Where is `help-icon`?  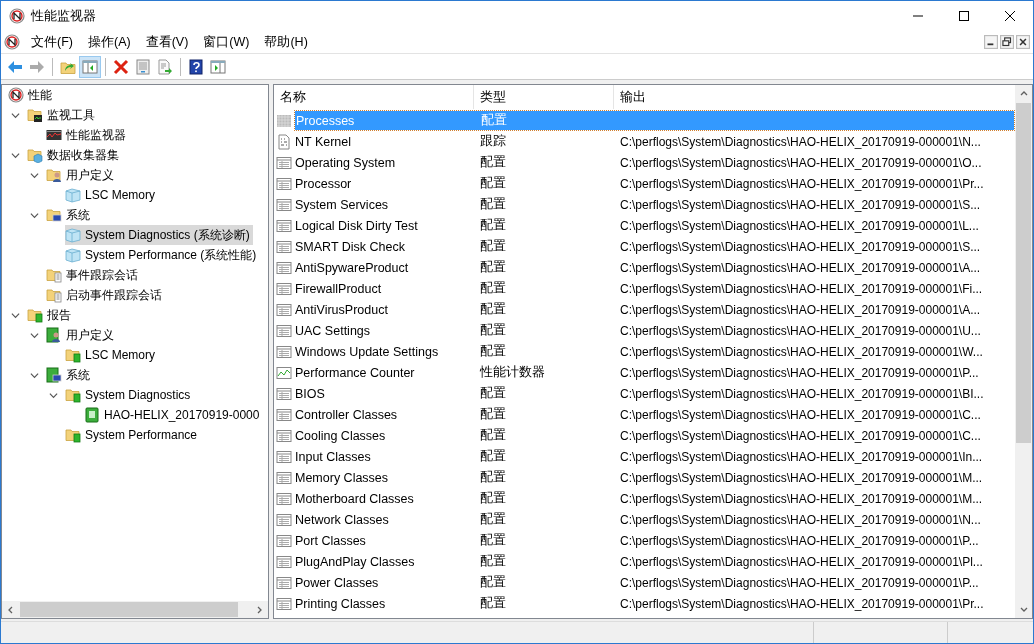 help-icon is located at coordinates (196, 66).